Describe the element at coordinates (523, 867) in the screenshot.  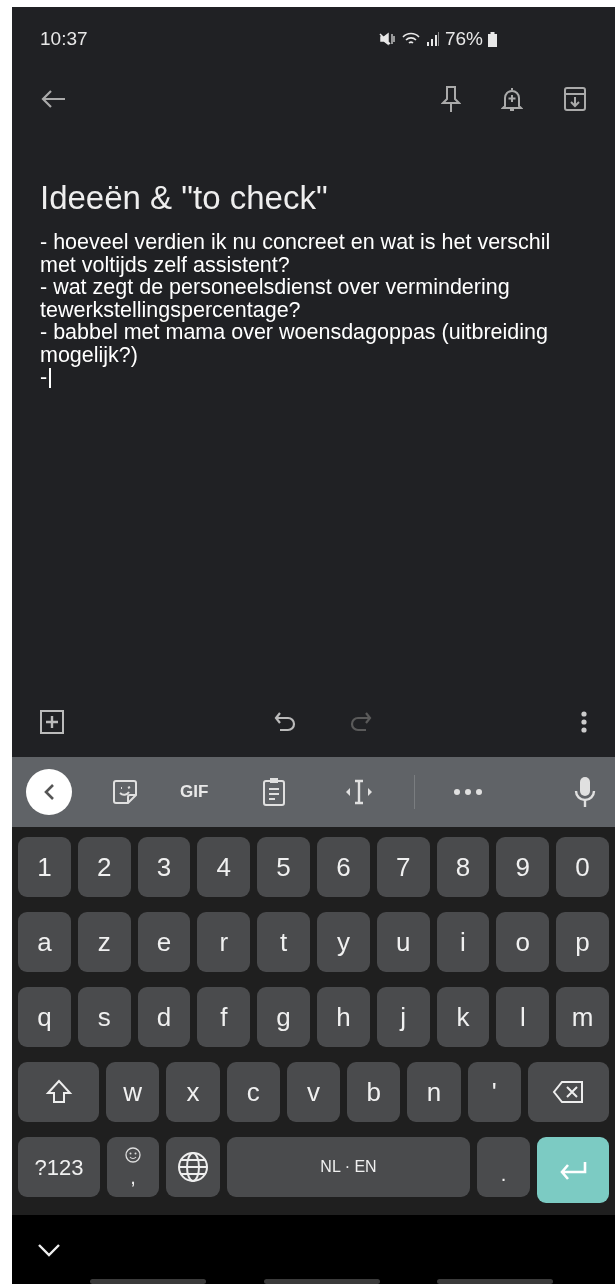
I see `key: 9` at that location.